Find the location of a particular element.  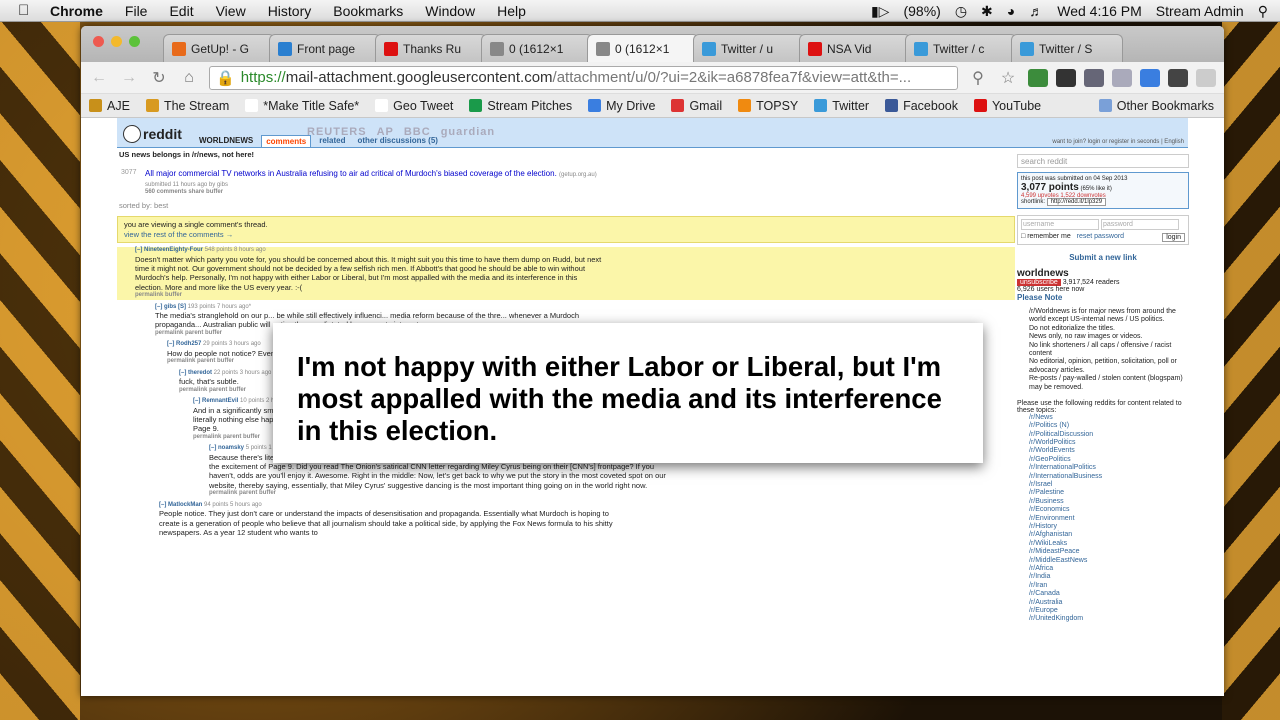

translate-icon is located at coordinates (1150, 77).